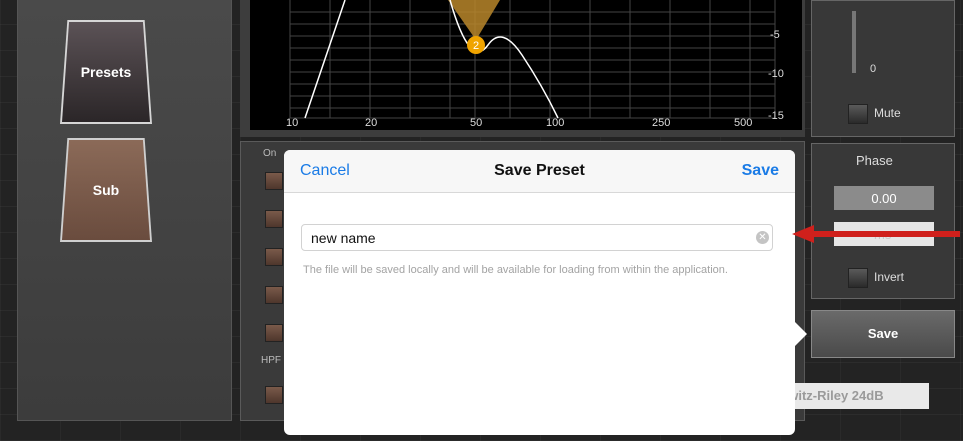  What do you see at coordinates (532, 59) in the screenshot?
I see `graph-svg: 2` at bounding box center [532, 59].